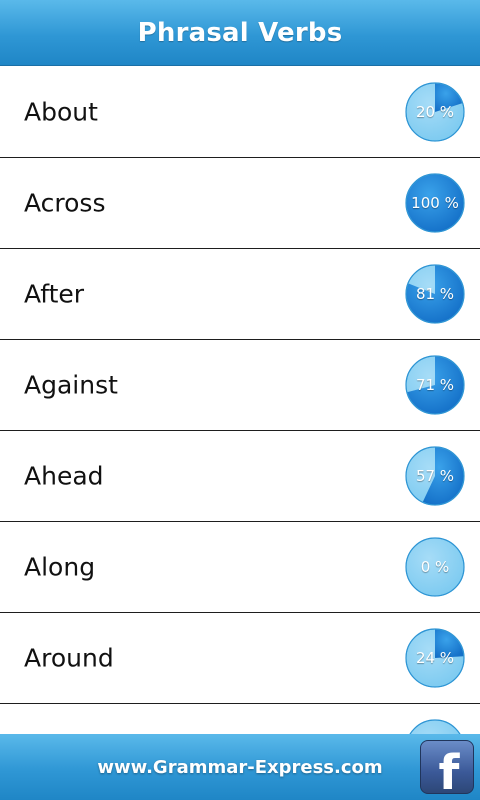 This screenshot has height=800, width=480. What do you see at coordinates (240, 658) in the screenshot?
I see `list-item: Around 24 %` at bounding box center [240, 658].